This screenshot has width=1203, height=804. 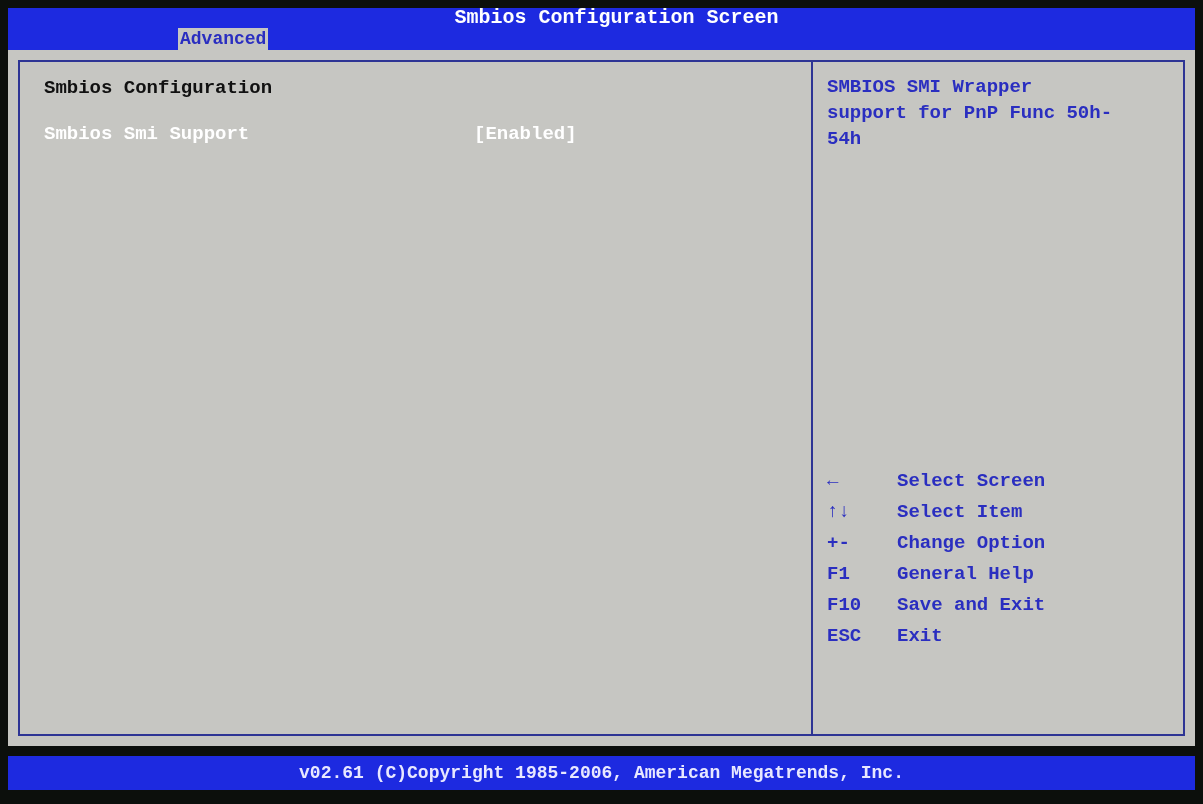 What do you see at coordinates (525, 134) in the screenshot?
I see `setting-value: [Enabled]` at bounding box center [525, 134].